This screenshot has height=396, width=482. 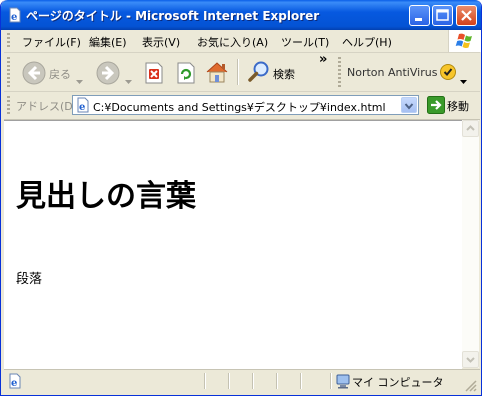 I want to click on menu-file: ファイル(F), so click(x=51, y=42).